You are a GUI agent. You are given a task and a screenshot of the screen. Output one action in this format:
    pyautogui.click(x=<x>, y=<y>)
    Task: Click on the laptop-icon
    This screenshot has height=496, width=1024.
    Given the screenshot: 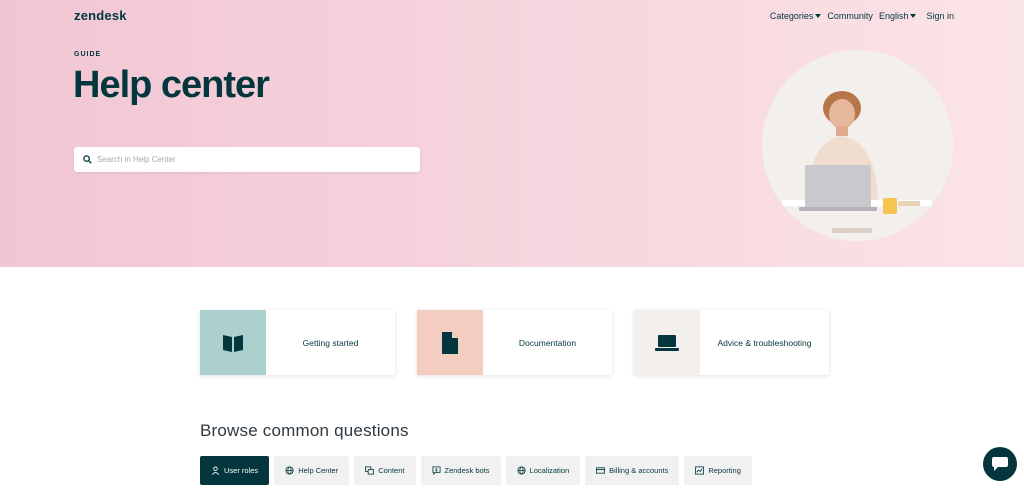 What is the action you would take?
    pyautogui.click(x=667, y=342)
    